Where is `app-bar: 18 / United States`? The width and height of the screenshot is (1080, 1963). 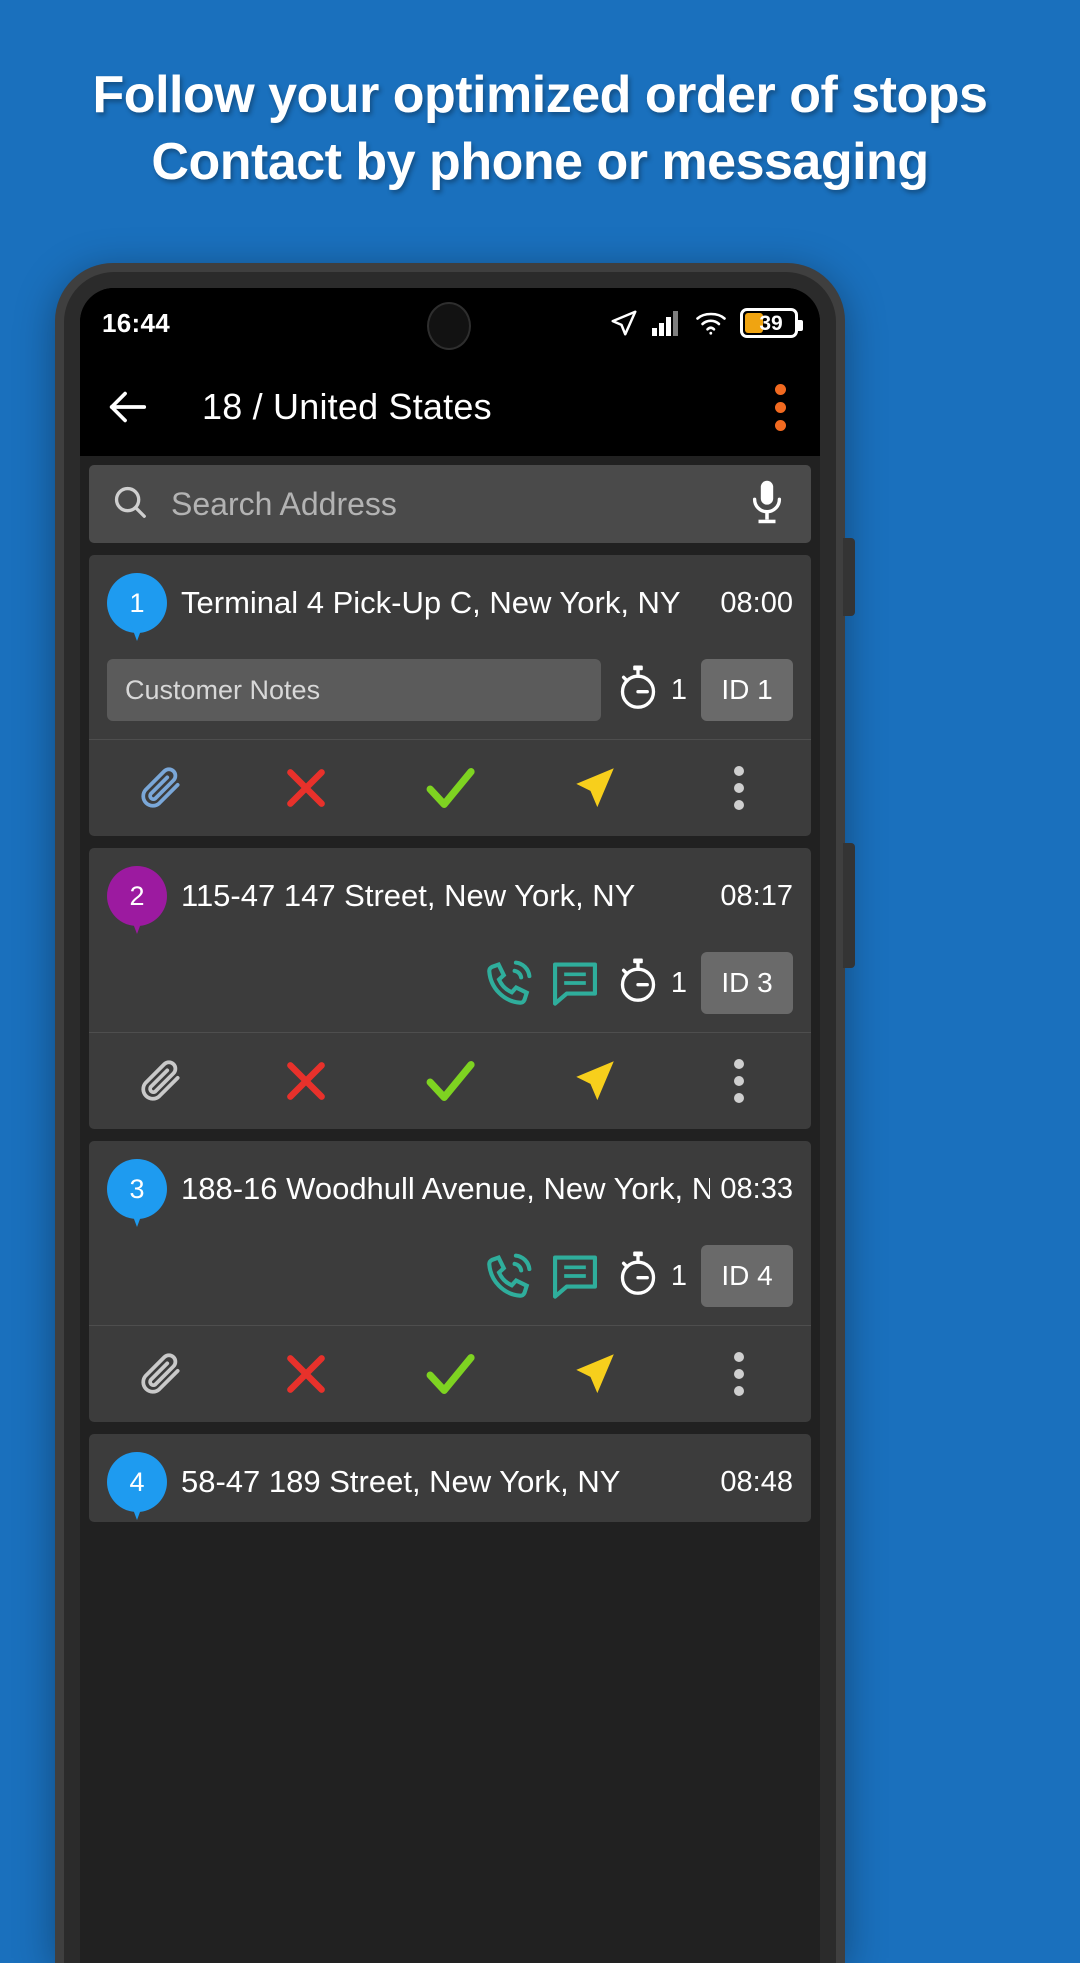 app-bar: 18 / United States is located at coordinates (450, 407).